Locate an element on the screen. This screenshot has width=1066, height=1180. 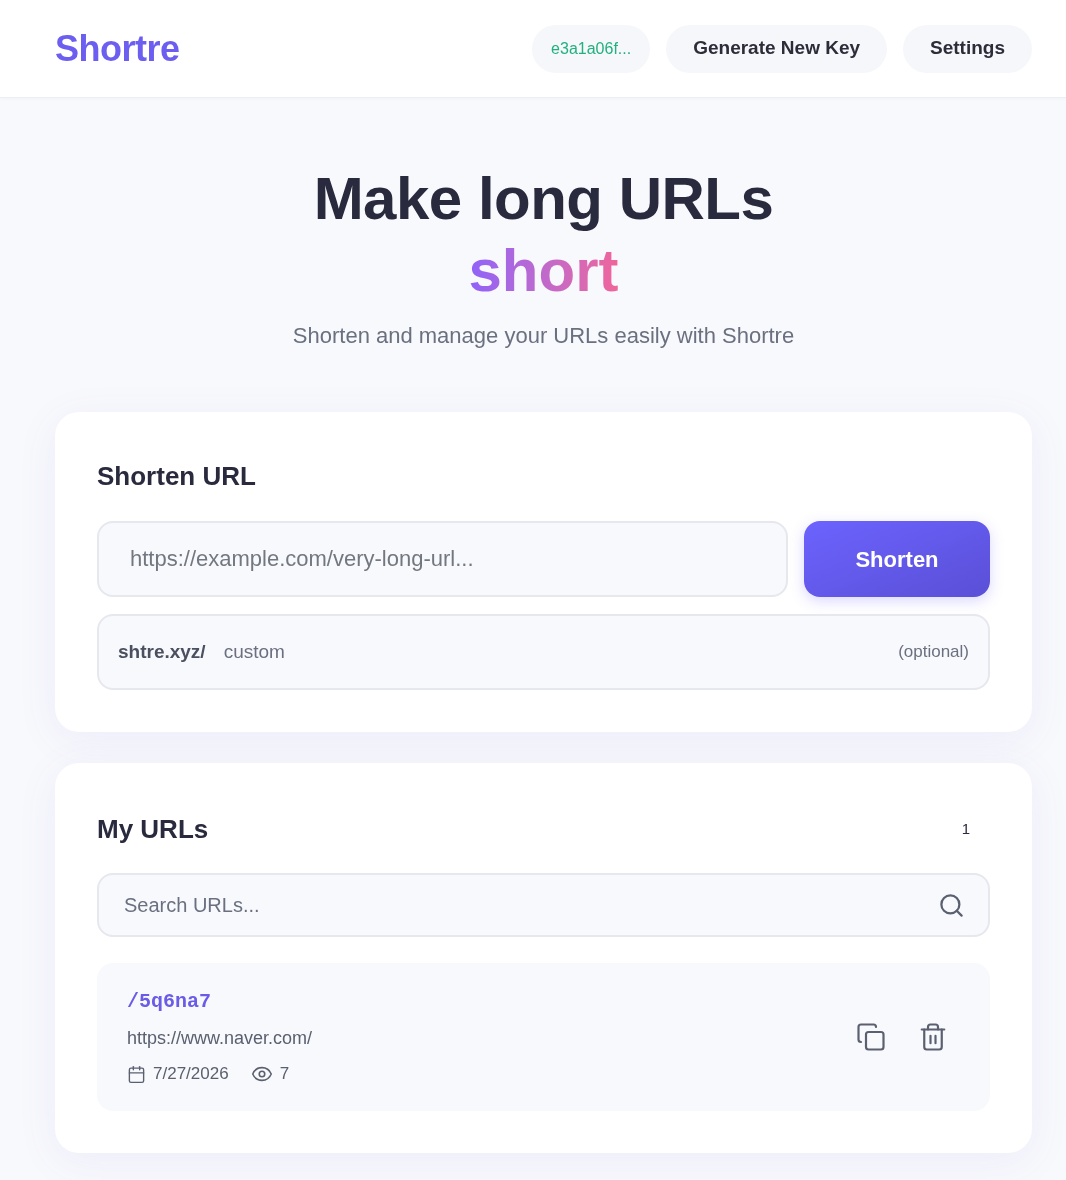
click-count: 7 is located at coordinates (284, 1074).